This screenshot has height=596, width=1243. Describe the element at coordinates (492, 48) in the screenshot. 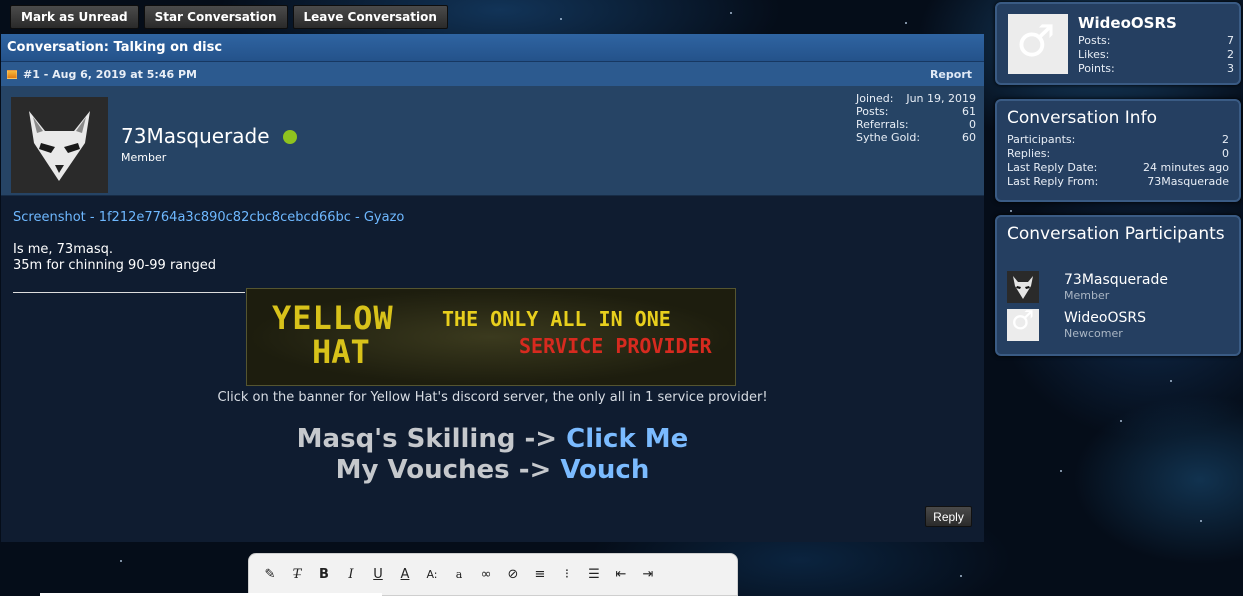

I see `conversation-title: Conversation: Talking on disc` at that location.